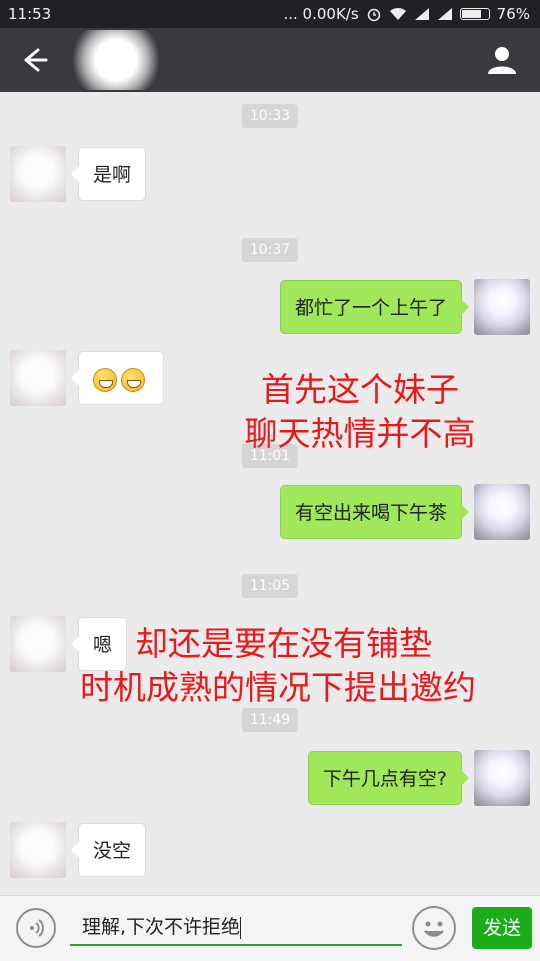 Image resolution: width=540 pixels, height=961 pixels. Describe the element at coordinates (270, 60) in the screenshot. I see `chat-header` at that location.